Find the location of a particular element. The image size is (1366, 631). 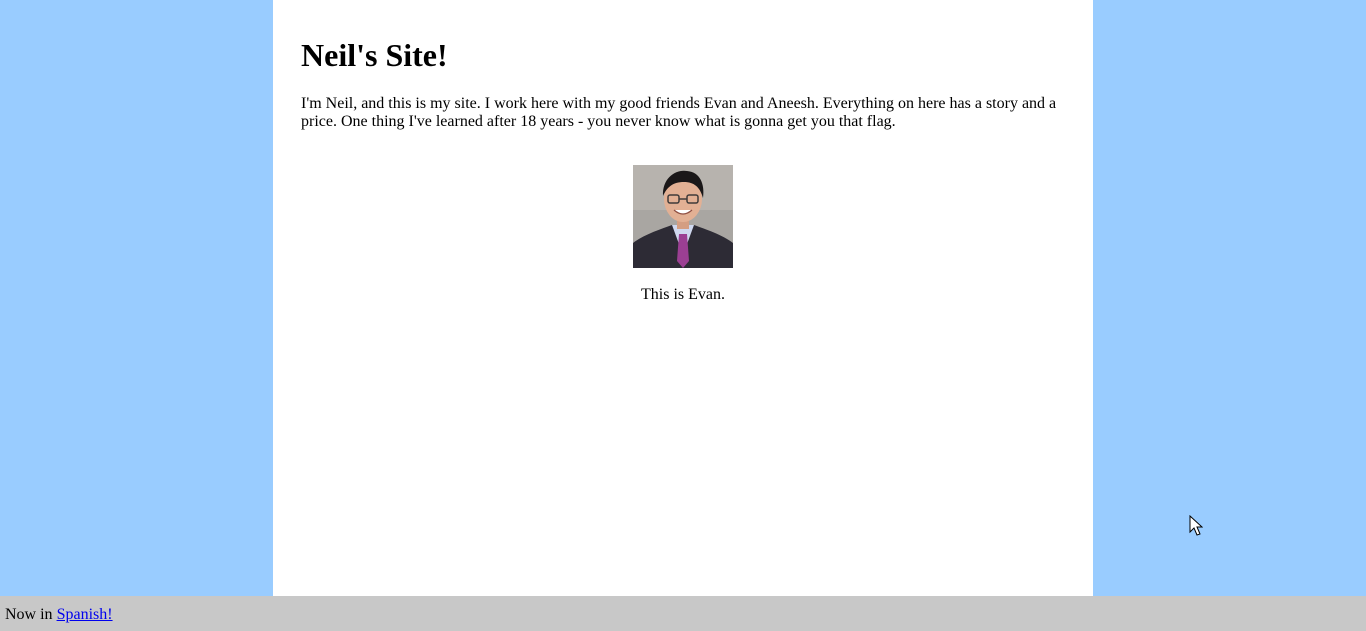

footer-text: Now in Spanish! is located at coordinates (59, 615).